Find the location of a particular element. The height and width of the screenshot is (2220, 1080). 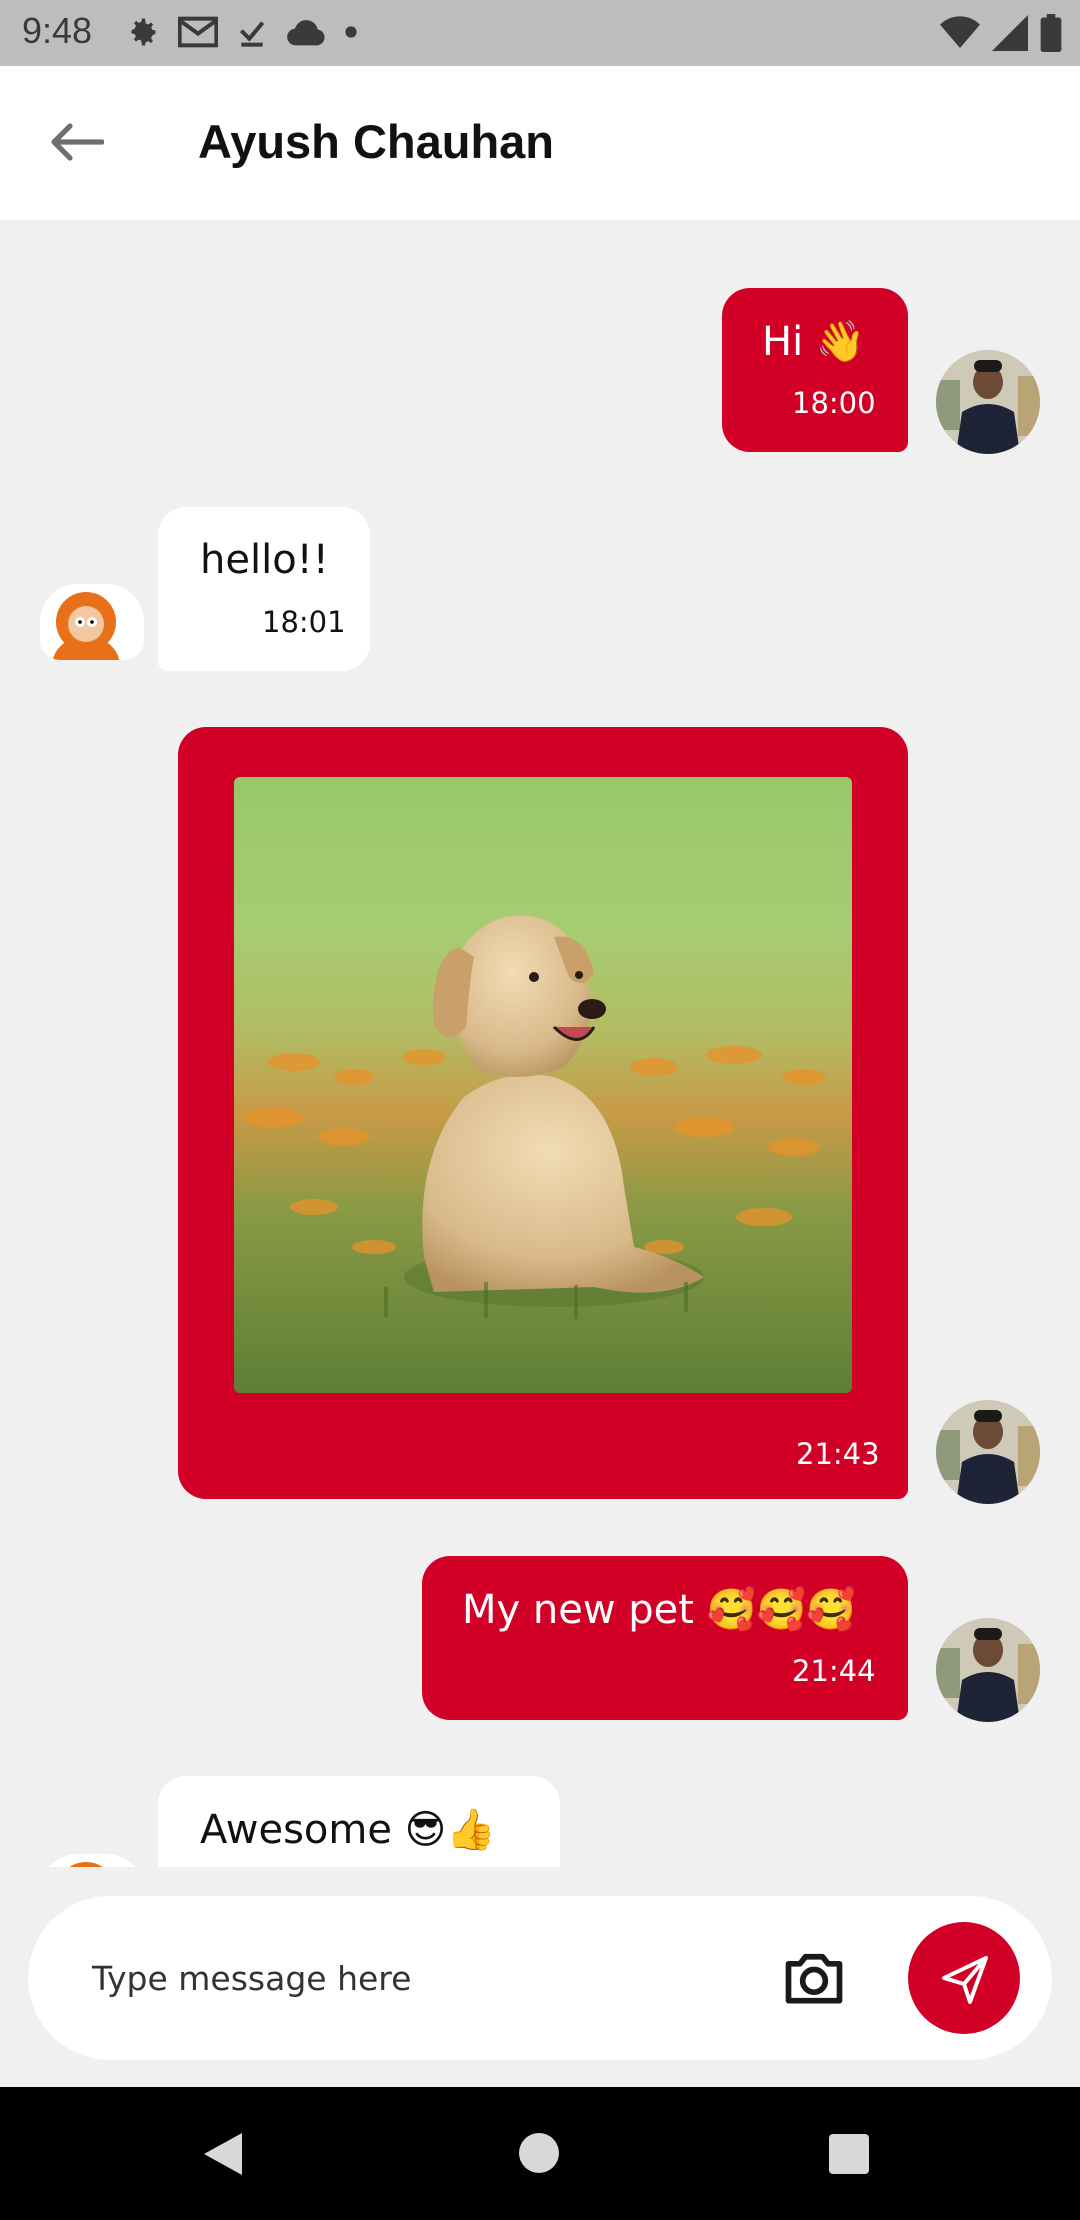

send-icon is located at coordinates (965, 1980).